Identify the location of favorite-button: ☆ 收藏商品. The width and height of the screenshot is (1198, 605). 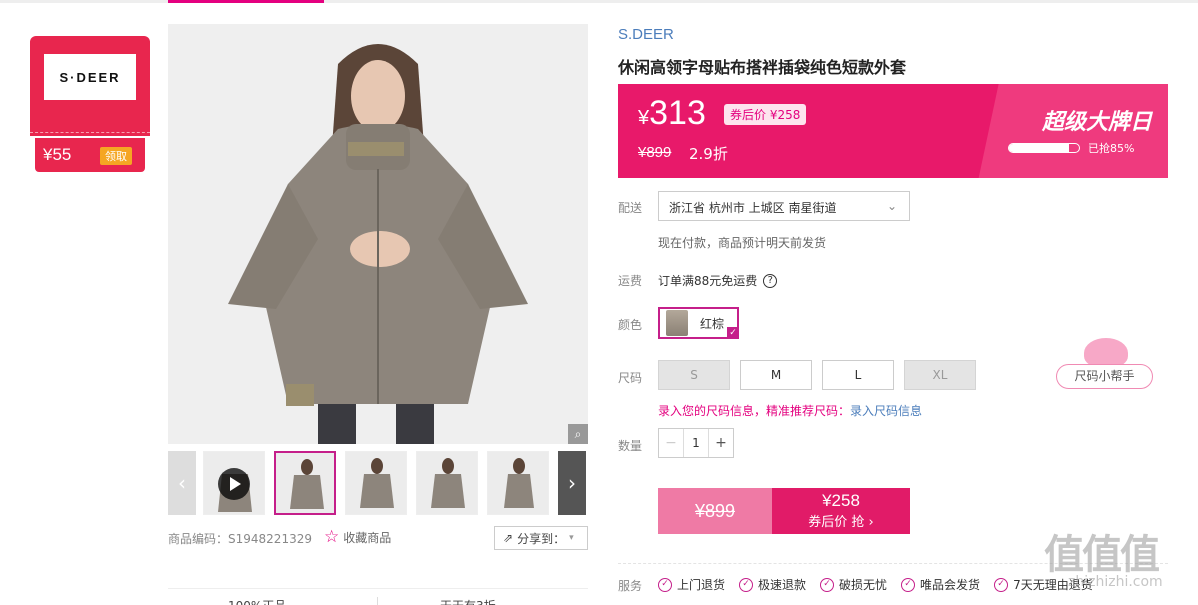
(357, 537).